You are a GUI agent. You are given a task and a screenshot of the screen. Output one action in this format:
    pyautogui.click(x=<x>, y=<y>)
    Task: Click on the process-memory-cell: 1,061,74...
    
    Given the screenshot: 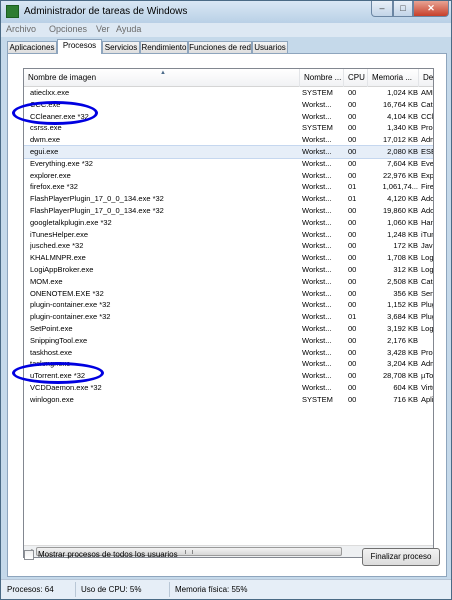 What is the action you would take?
    pyautogui.click(x=400, y=187)
    